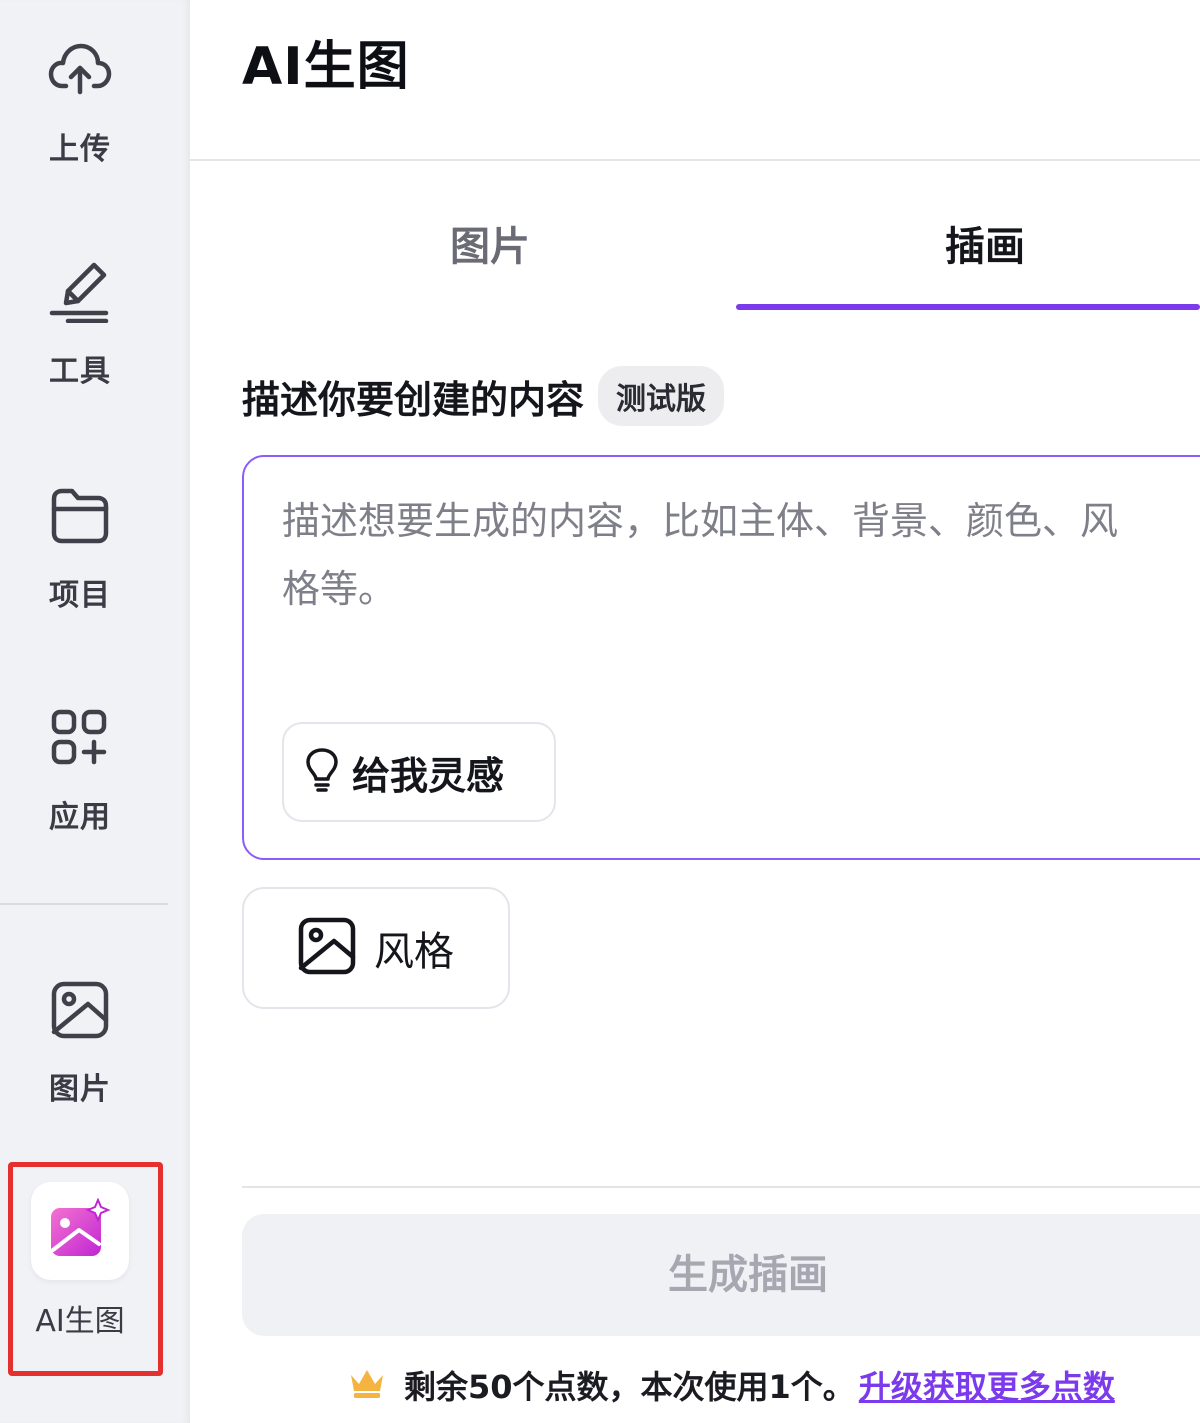 The width and height of the screenshot is (1200, 1423). Describe the element at coordinates (80, 371) in the screenshot. I see `sidebar-item-label: 工具` at that location.